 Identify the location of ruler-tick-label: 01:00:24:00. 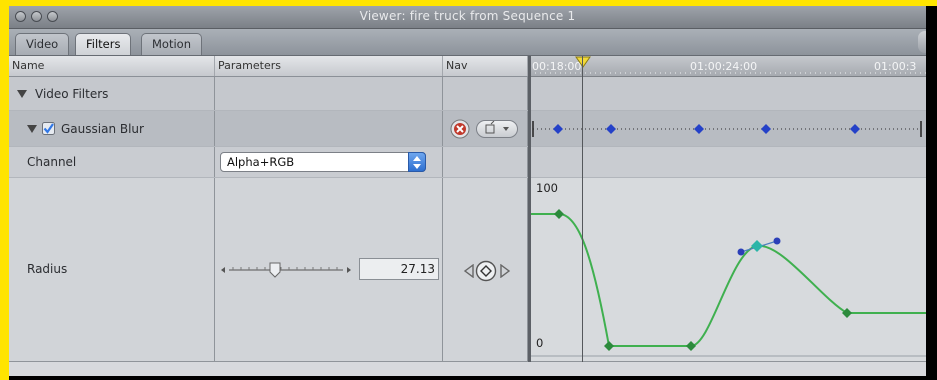
(724, 66).